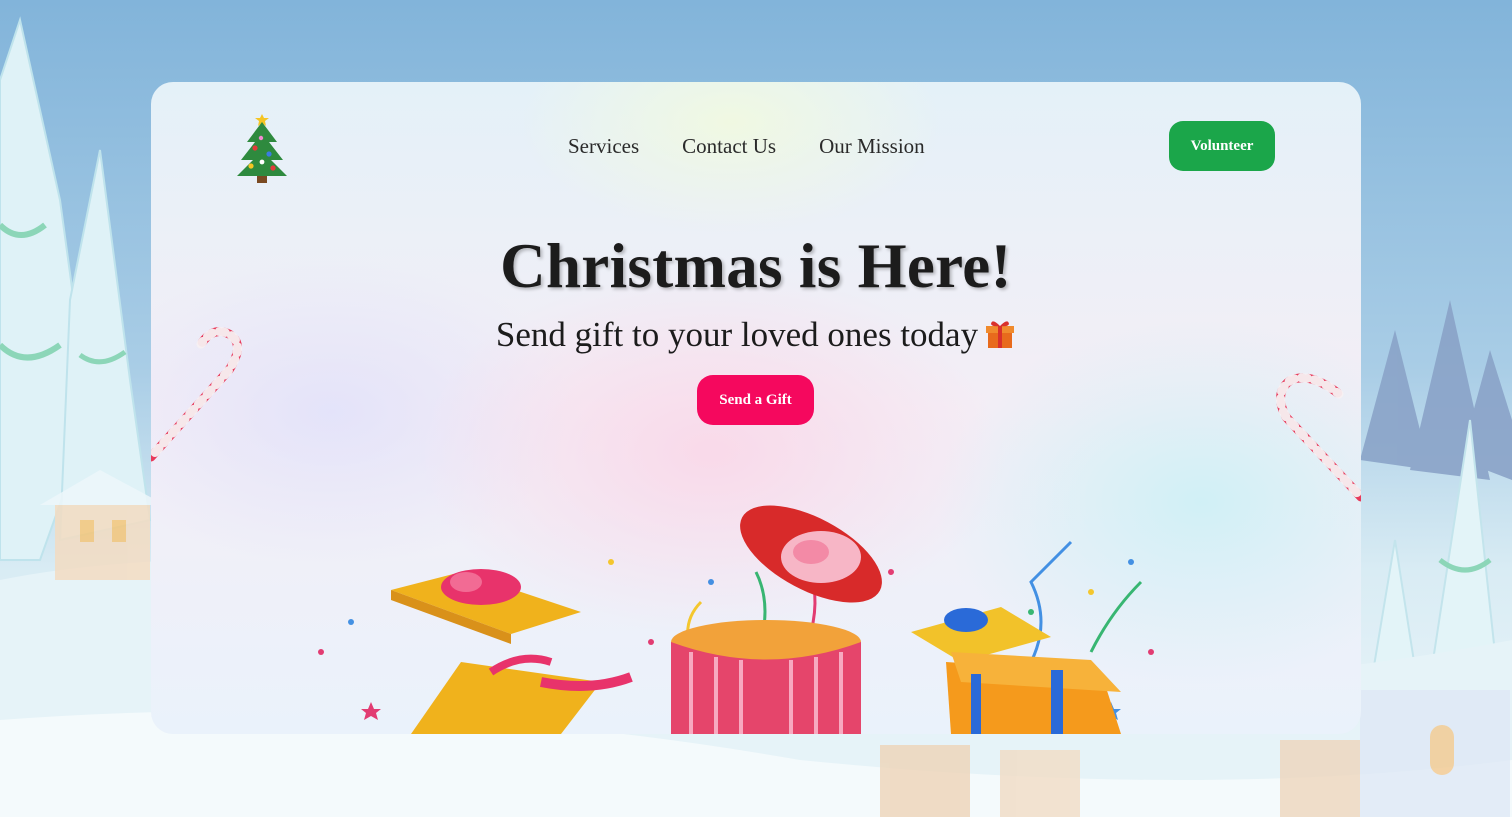  Describe the element at coordinates (262, 146) in the screenshot. I see `christmas-tree-logo-icon` at that location.